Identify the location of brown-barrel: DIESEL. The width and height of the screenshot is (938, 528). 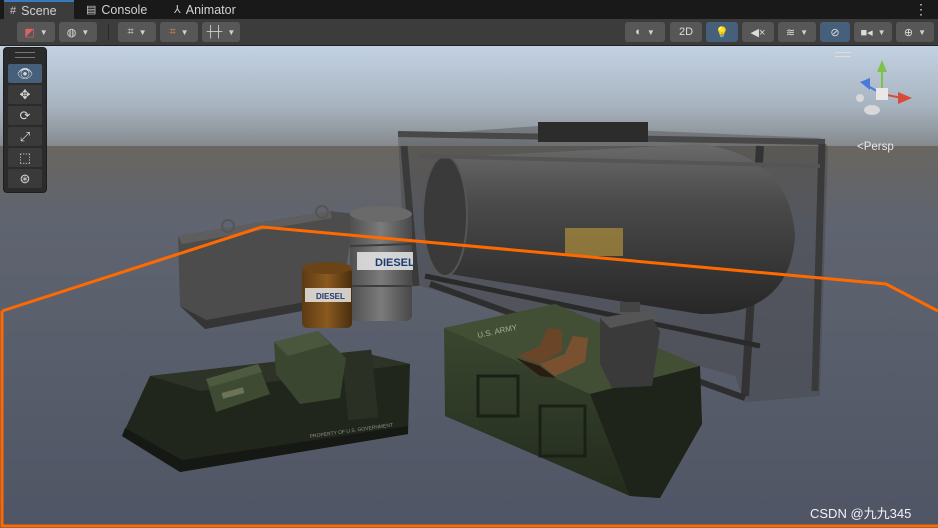
(327, 295).